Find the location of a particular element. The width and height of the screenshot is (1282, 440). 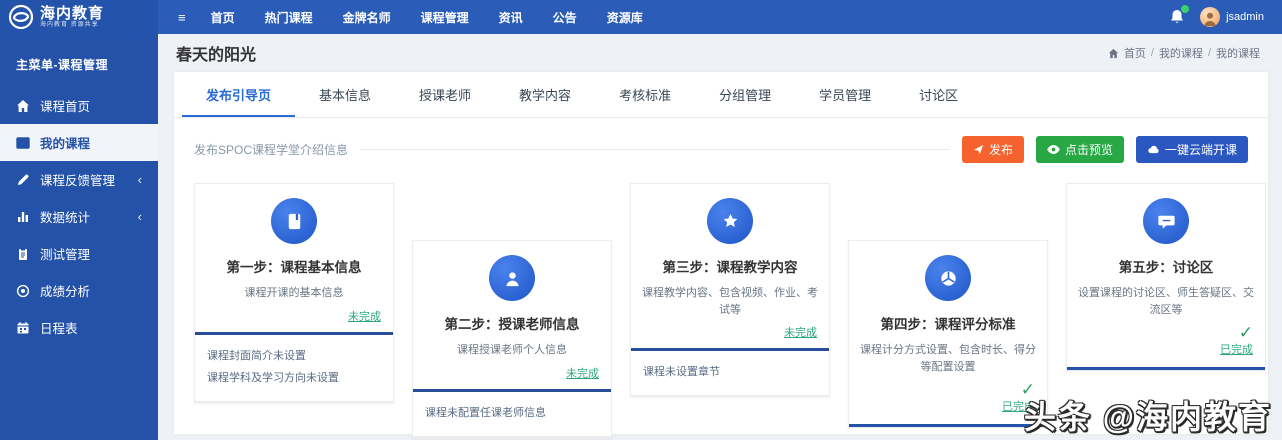

sidebar-item-label: 日程表 is located at coordinates (59, 329).